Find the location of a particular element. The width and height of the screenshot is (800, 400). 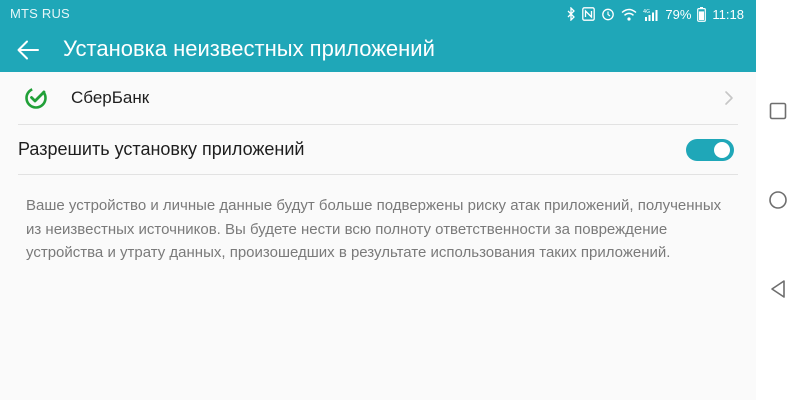

lte-signal-icon: 4G is located at coordinates (651, 14).